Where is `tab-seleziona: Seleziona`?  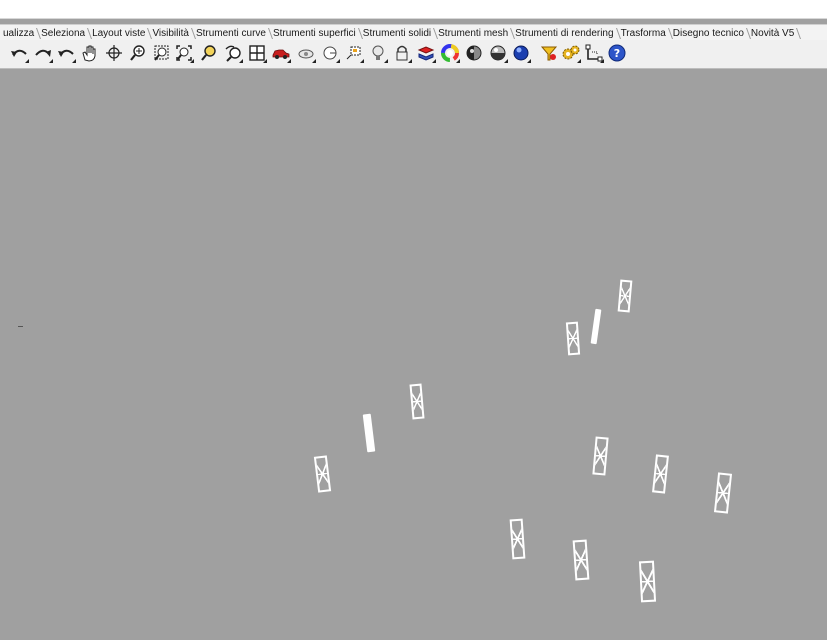 tab-seleziona: Seleziona is located at coordinates (63, 33).